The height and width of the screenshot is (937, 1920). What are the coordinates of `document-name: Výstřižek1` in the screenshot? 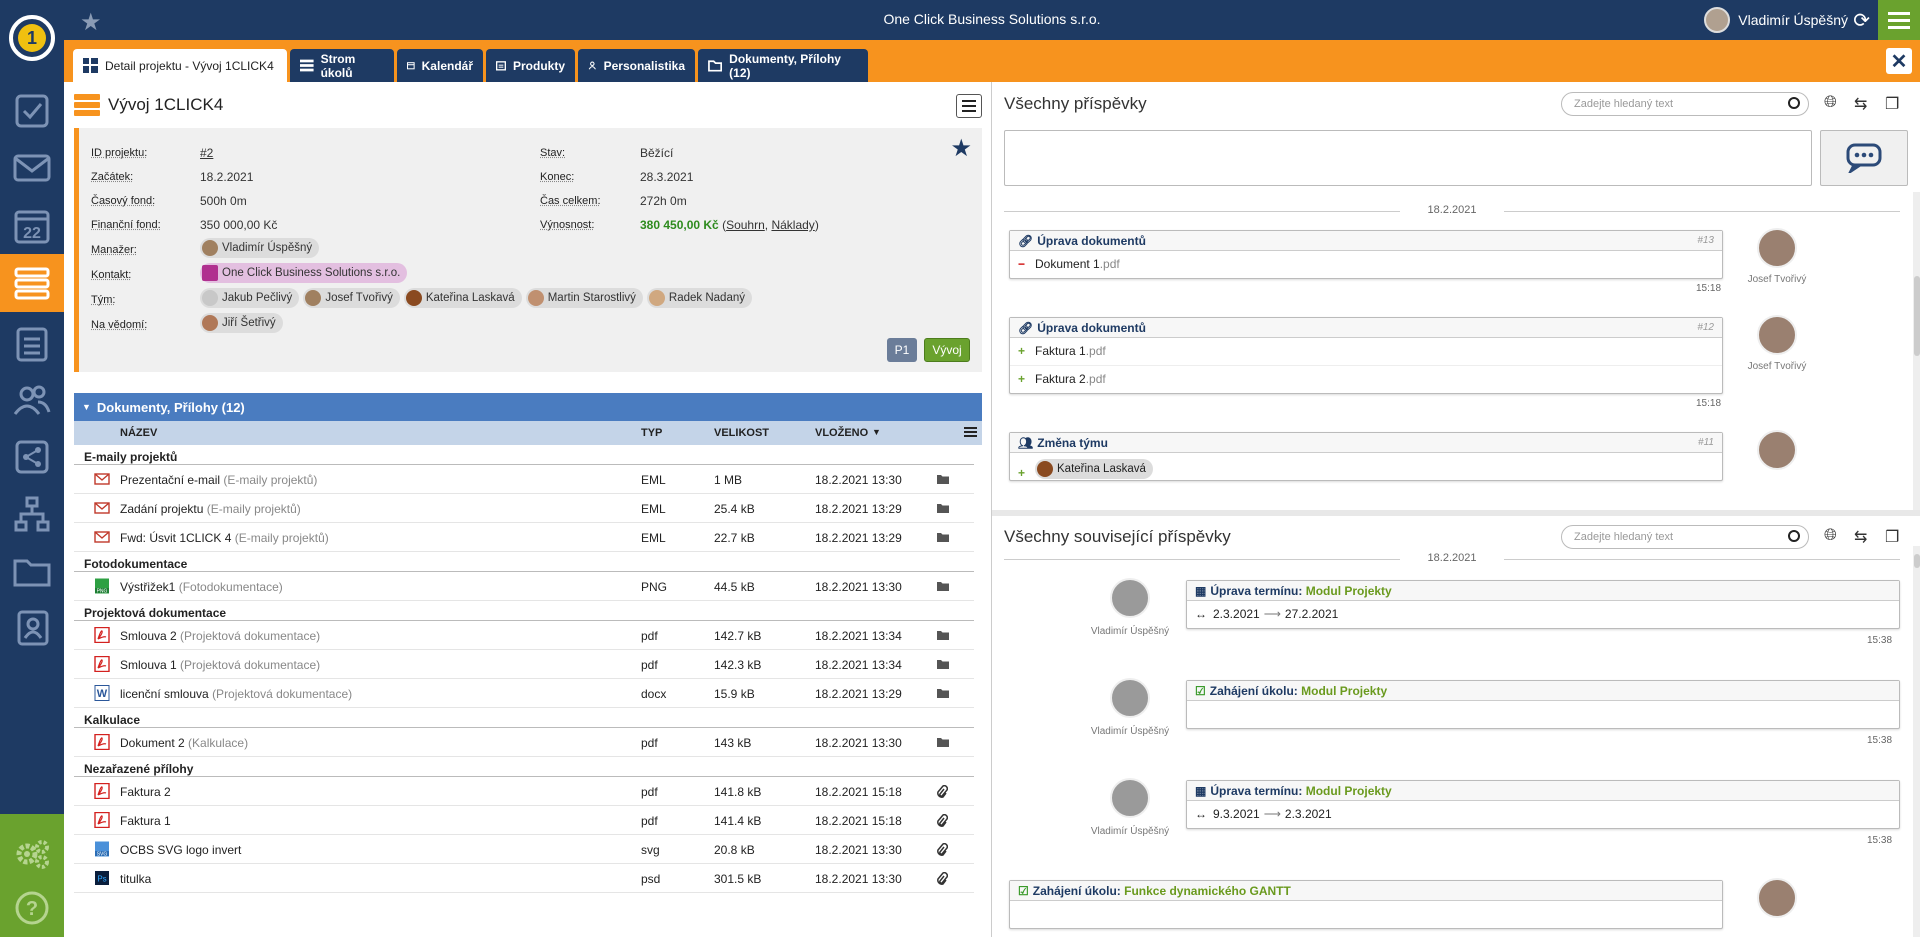 It's located at (147, 587).